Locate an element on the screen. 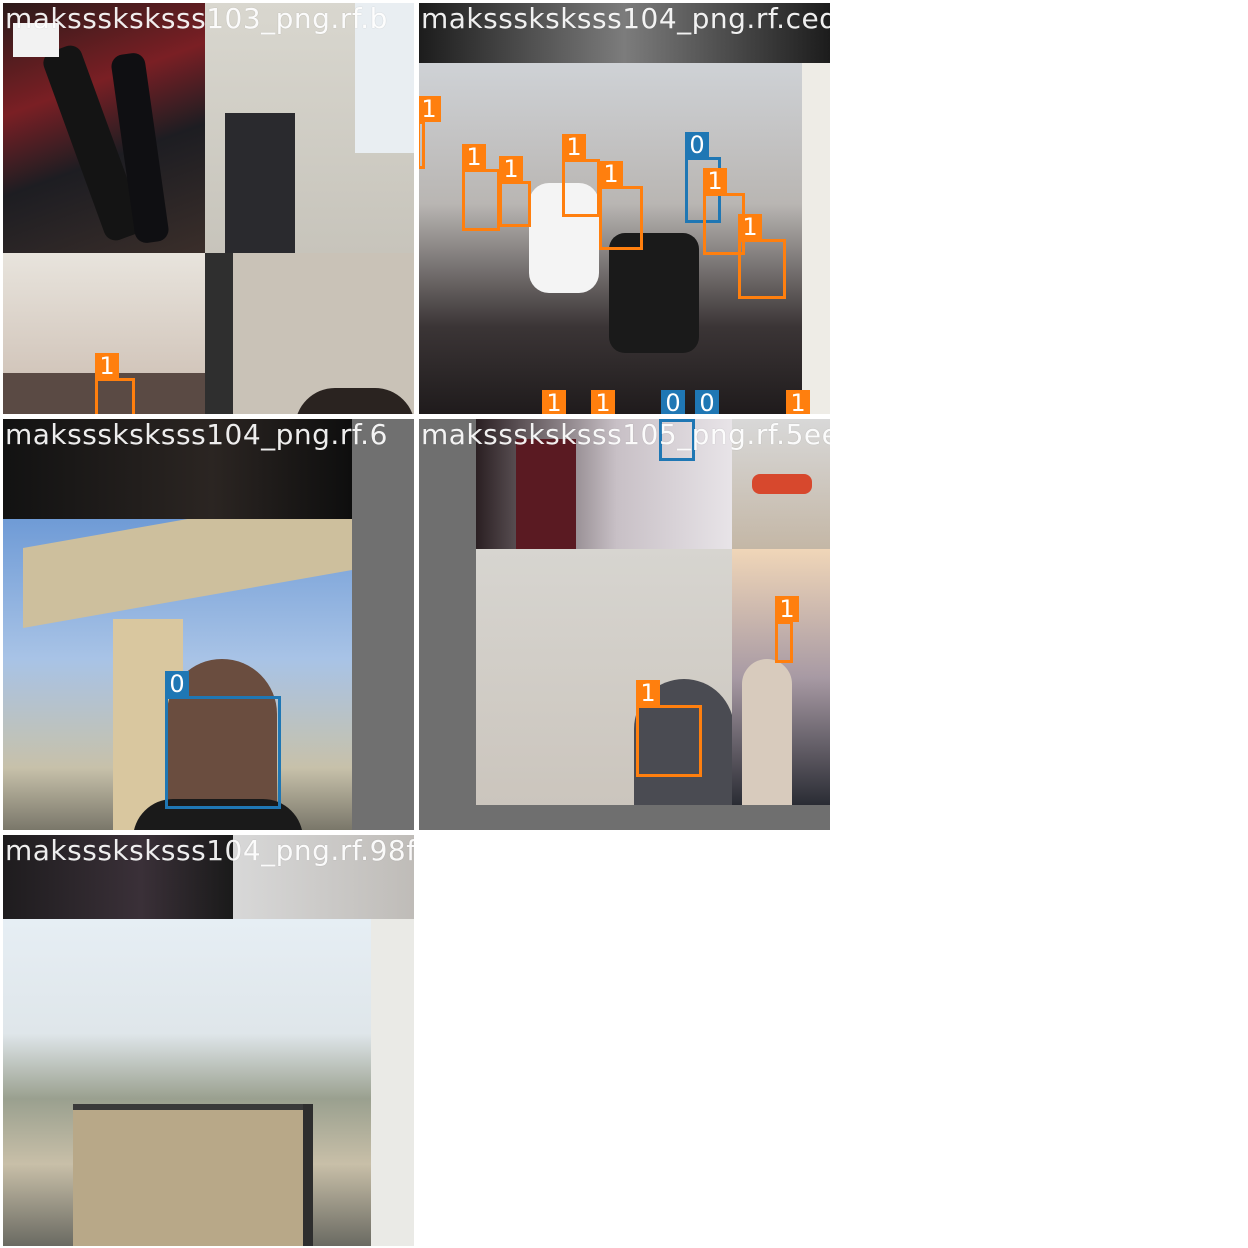 This screenshot has width=1248, height=1248. mosaic-tile-1: 1 maksssksksss103_png.rf.b is located at coordinates (208, 208).